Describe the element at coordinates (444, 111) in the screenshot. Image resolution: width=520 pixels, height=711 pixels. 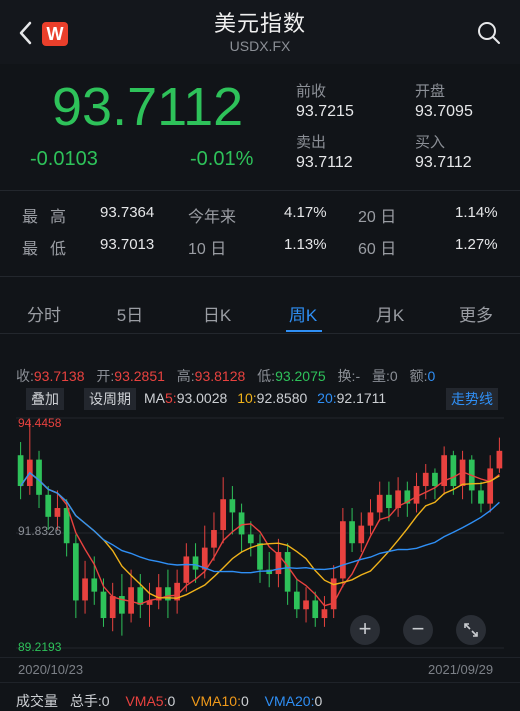
I see `open-value: 93.7095` at that location.